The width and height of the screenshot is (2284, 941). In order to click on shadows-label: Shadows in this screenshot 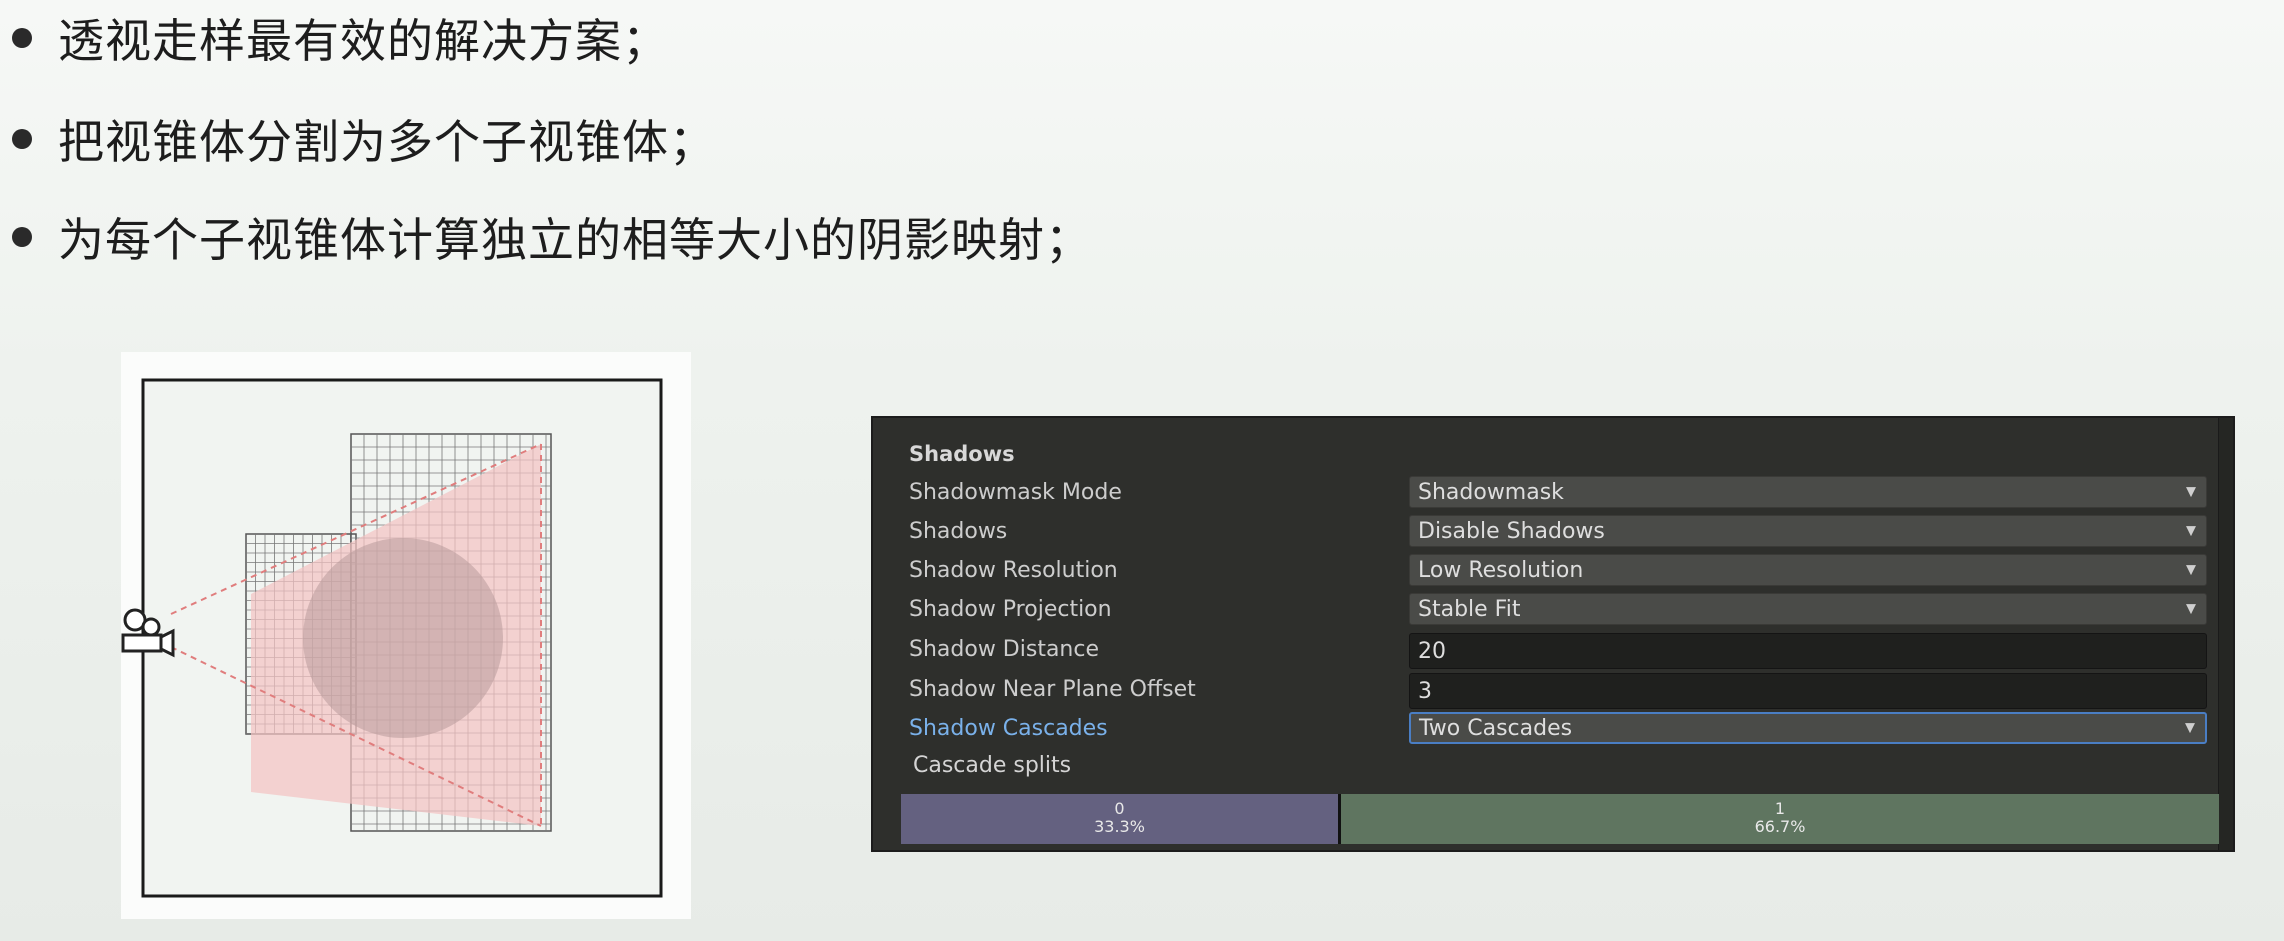, I will do `click(958, 531)`.